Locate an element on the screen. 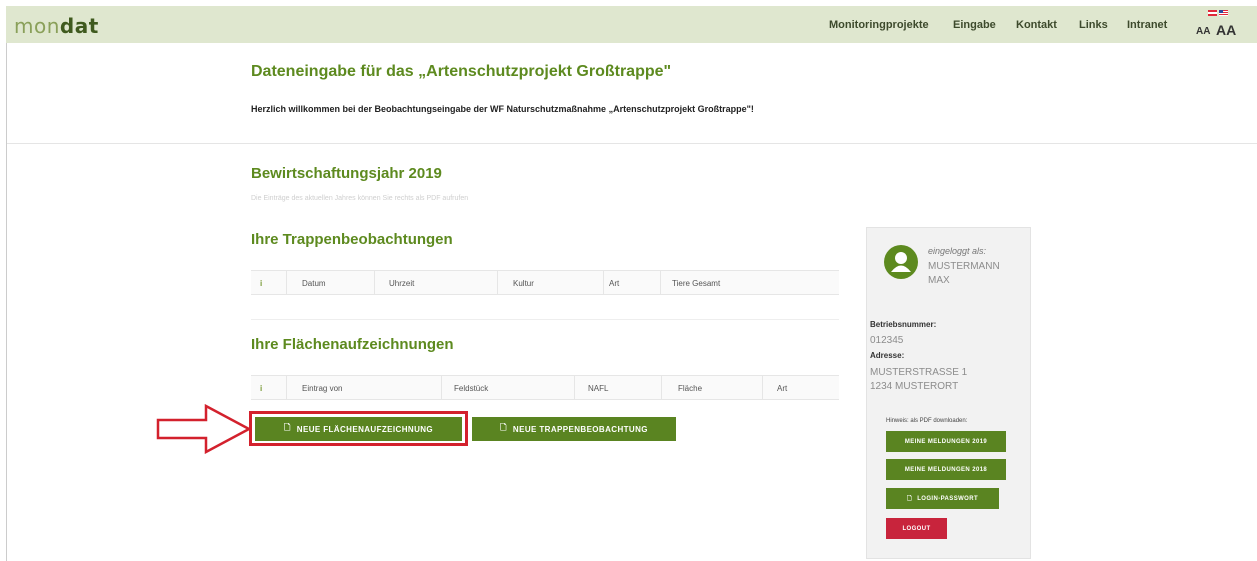 The height and width of the screenshot is (561, 1257). column-header-eintrag-von: Eintrag von is located at coordinates (322, 388).